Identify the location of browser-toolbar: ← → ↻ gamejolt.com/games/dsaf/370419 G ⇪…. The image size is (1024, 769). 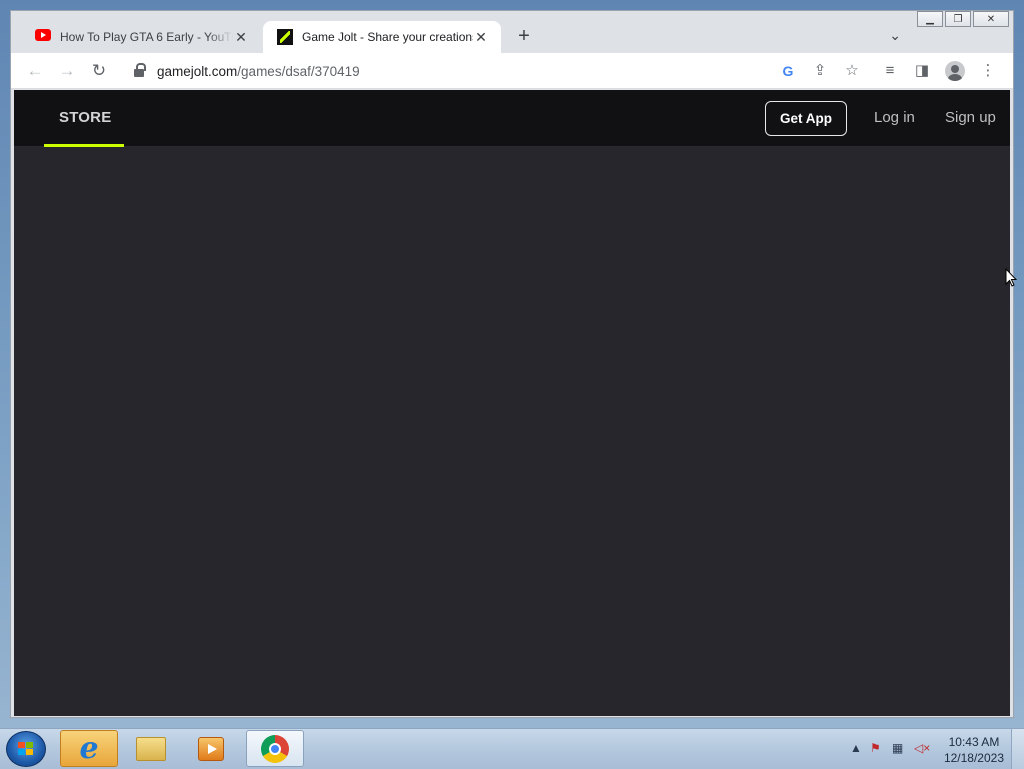
(512, 71).